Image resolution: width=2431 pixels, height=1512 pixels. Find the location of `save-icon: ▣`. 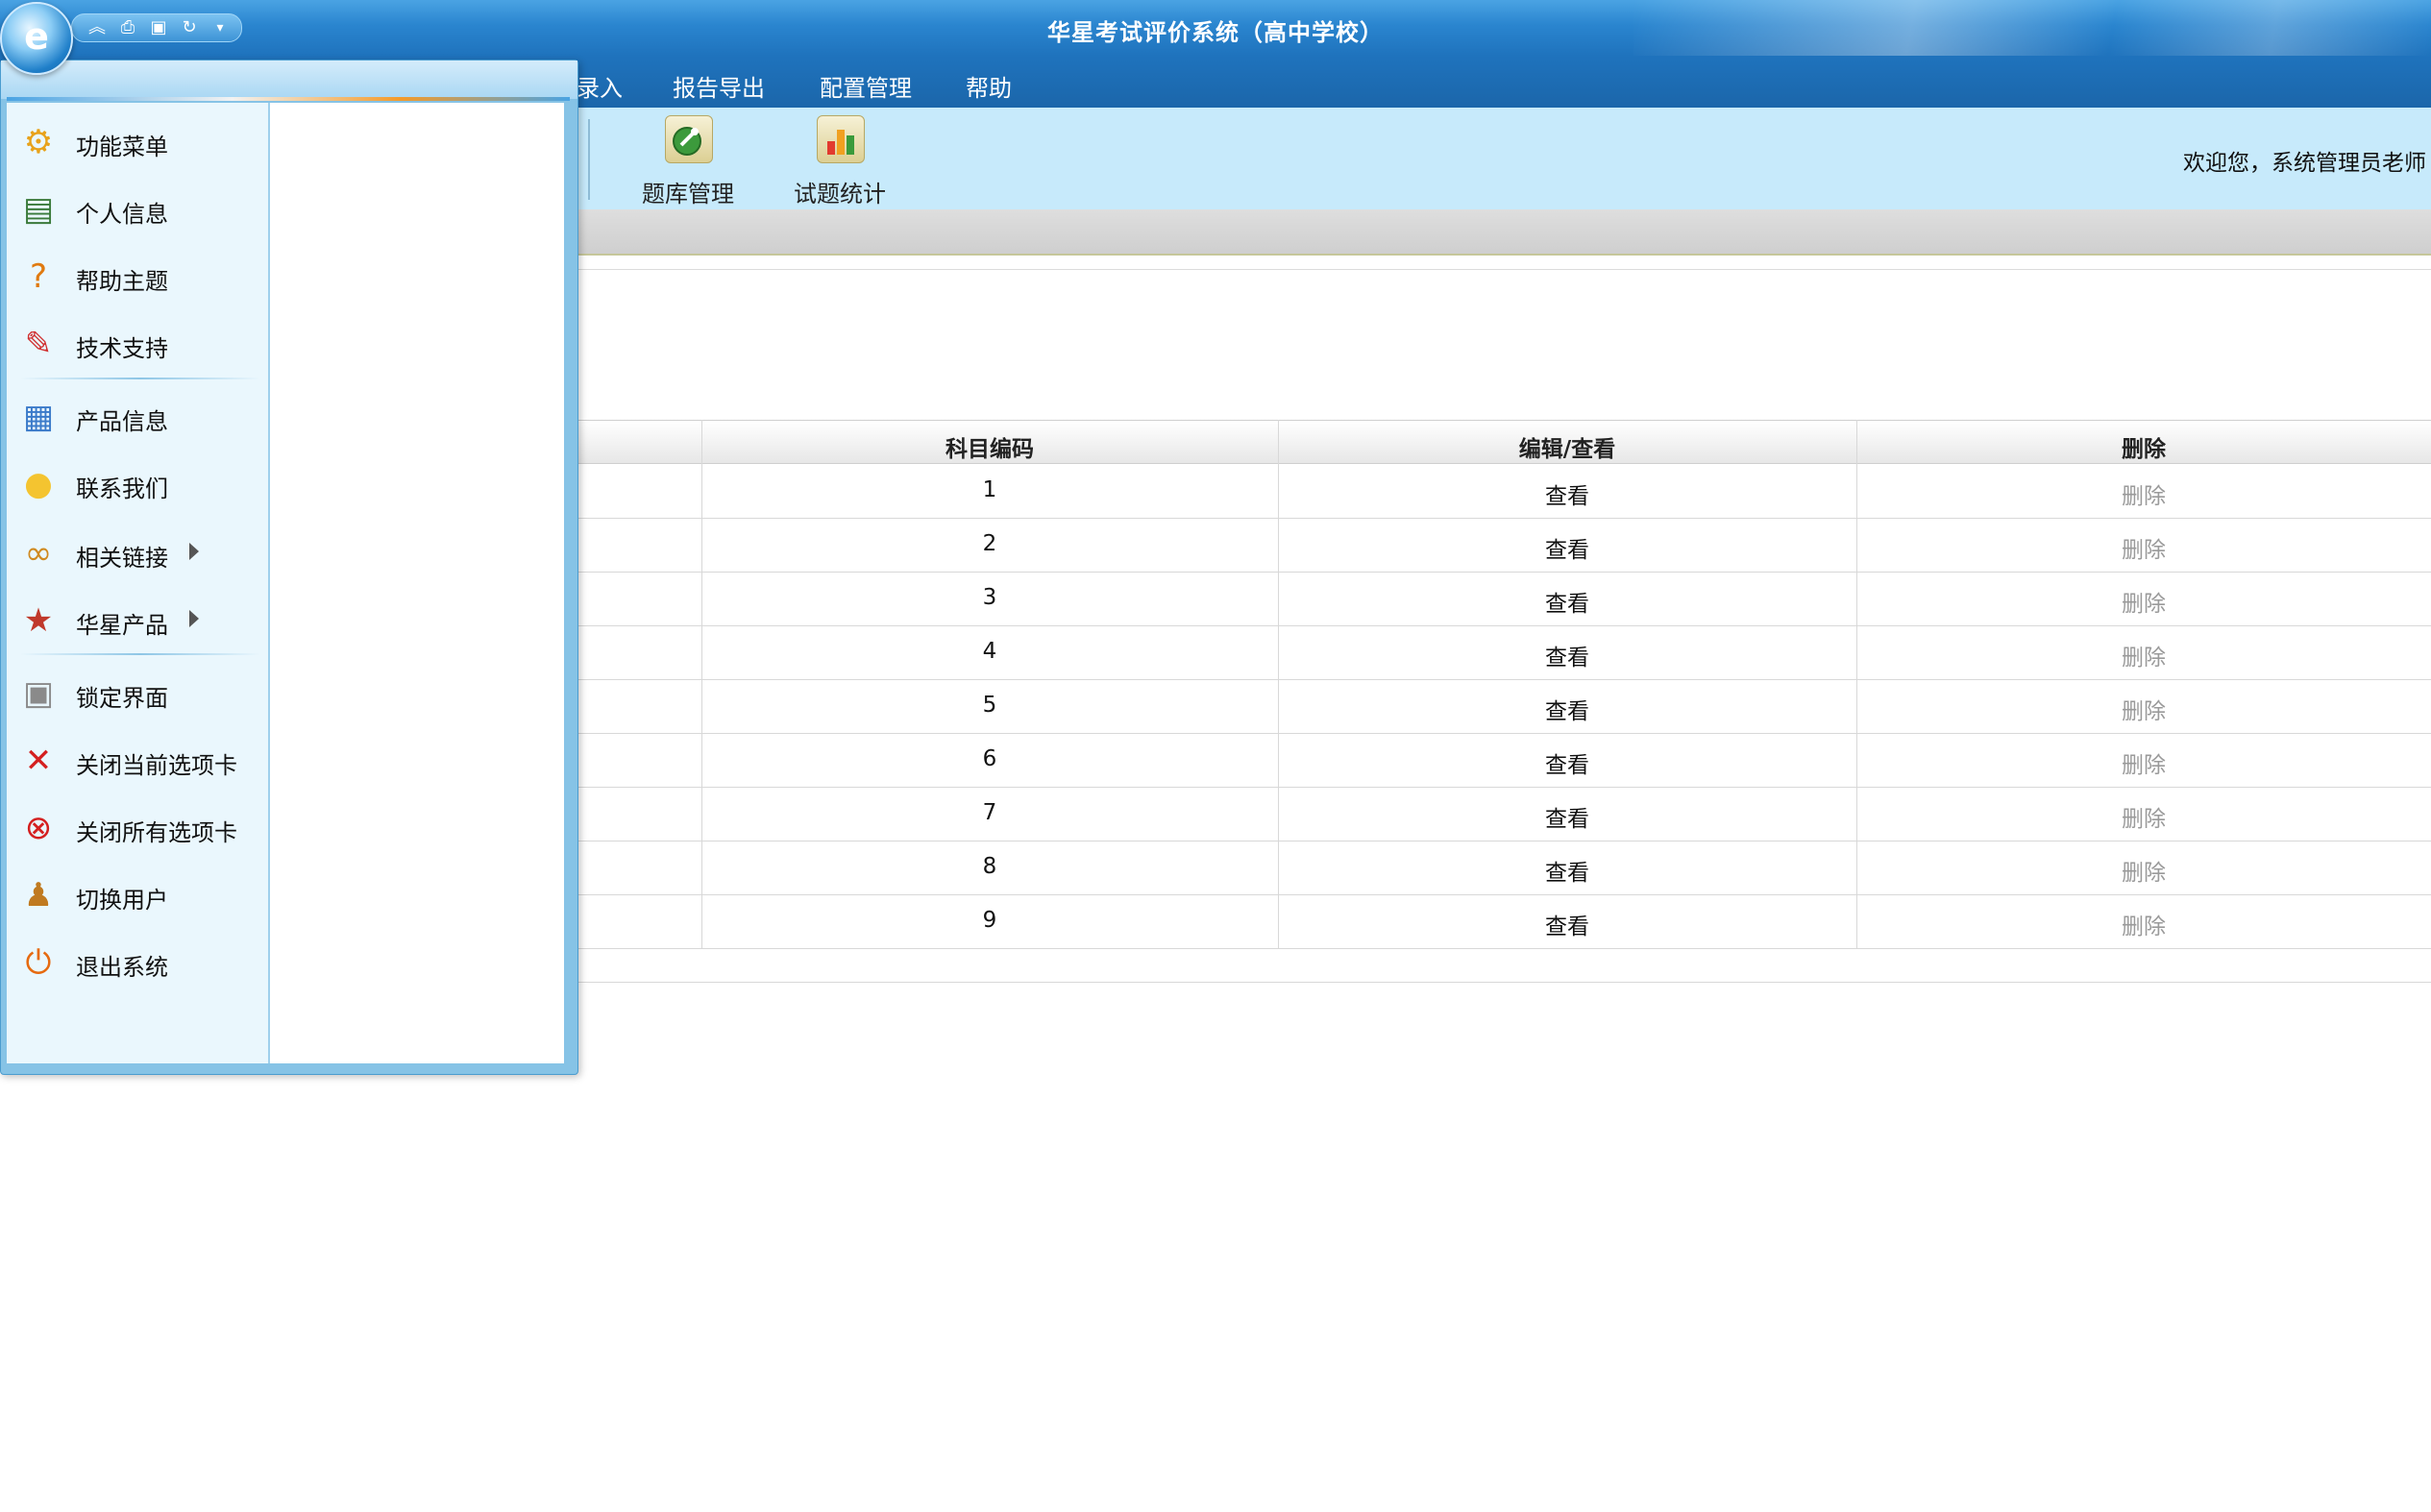

save-icon: ▣ is located at coordinates (159, 27).